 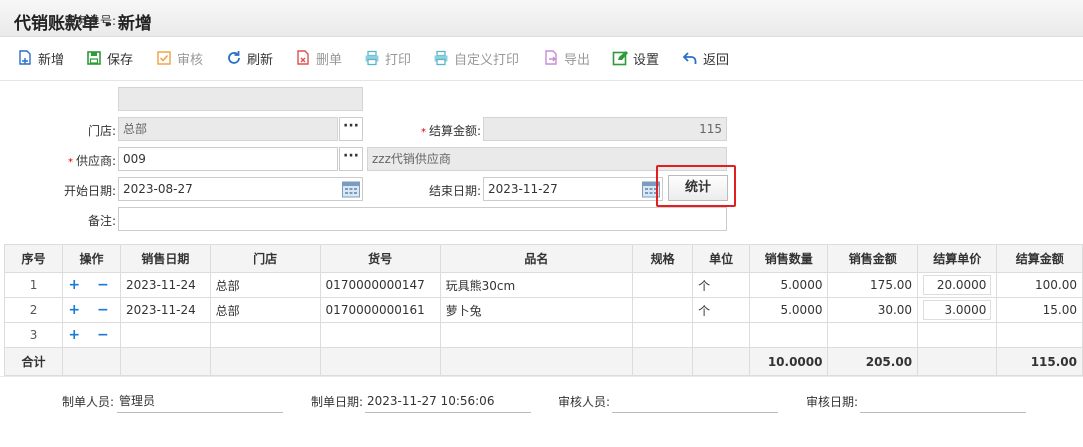 What do you see at coordinates (698, 188) in the screenshot?
I see `statistics-button: 统计` at bounding box center [698, 188].